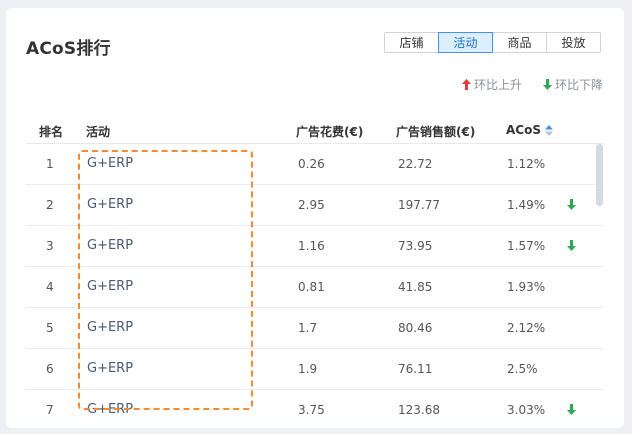 The height and width of the screenshot is (434, 632). I want to click on rank-cell: 2, so click(50, 205).